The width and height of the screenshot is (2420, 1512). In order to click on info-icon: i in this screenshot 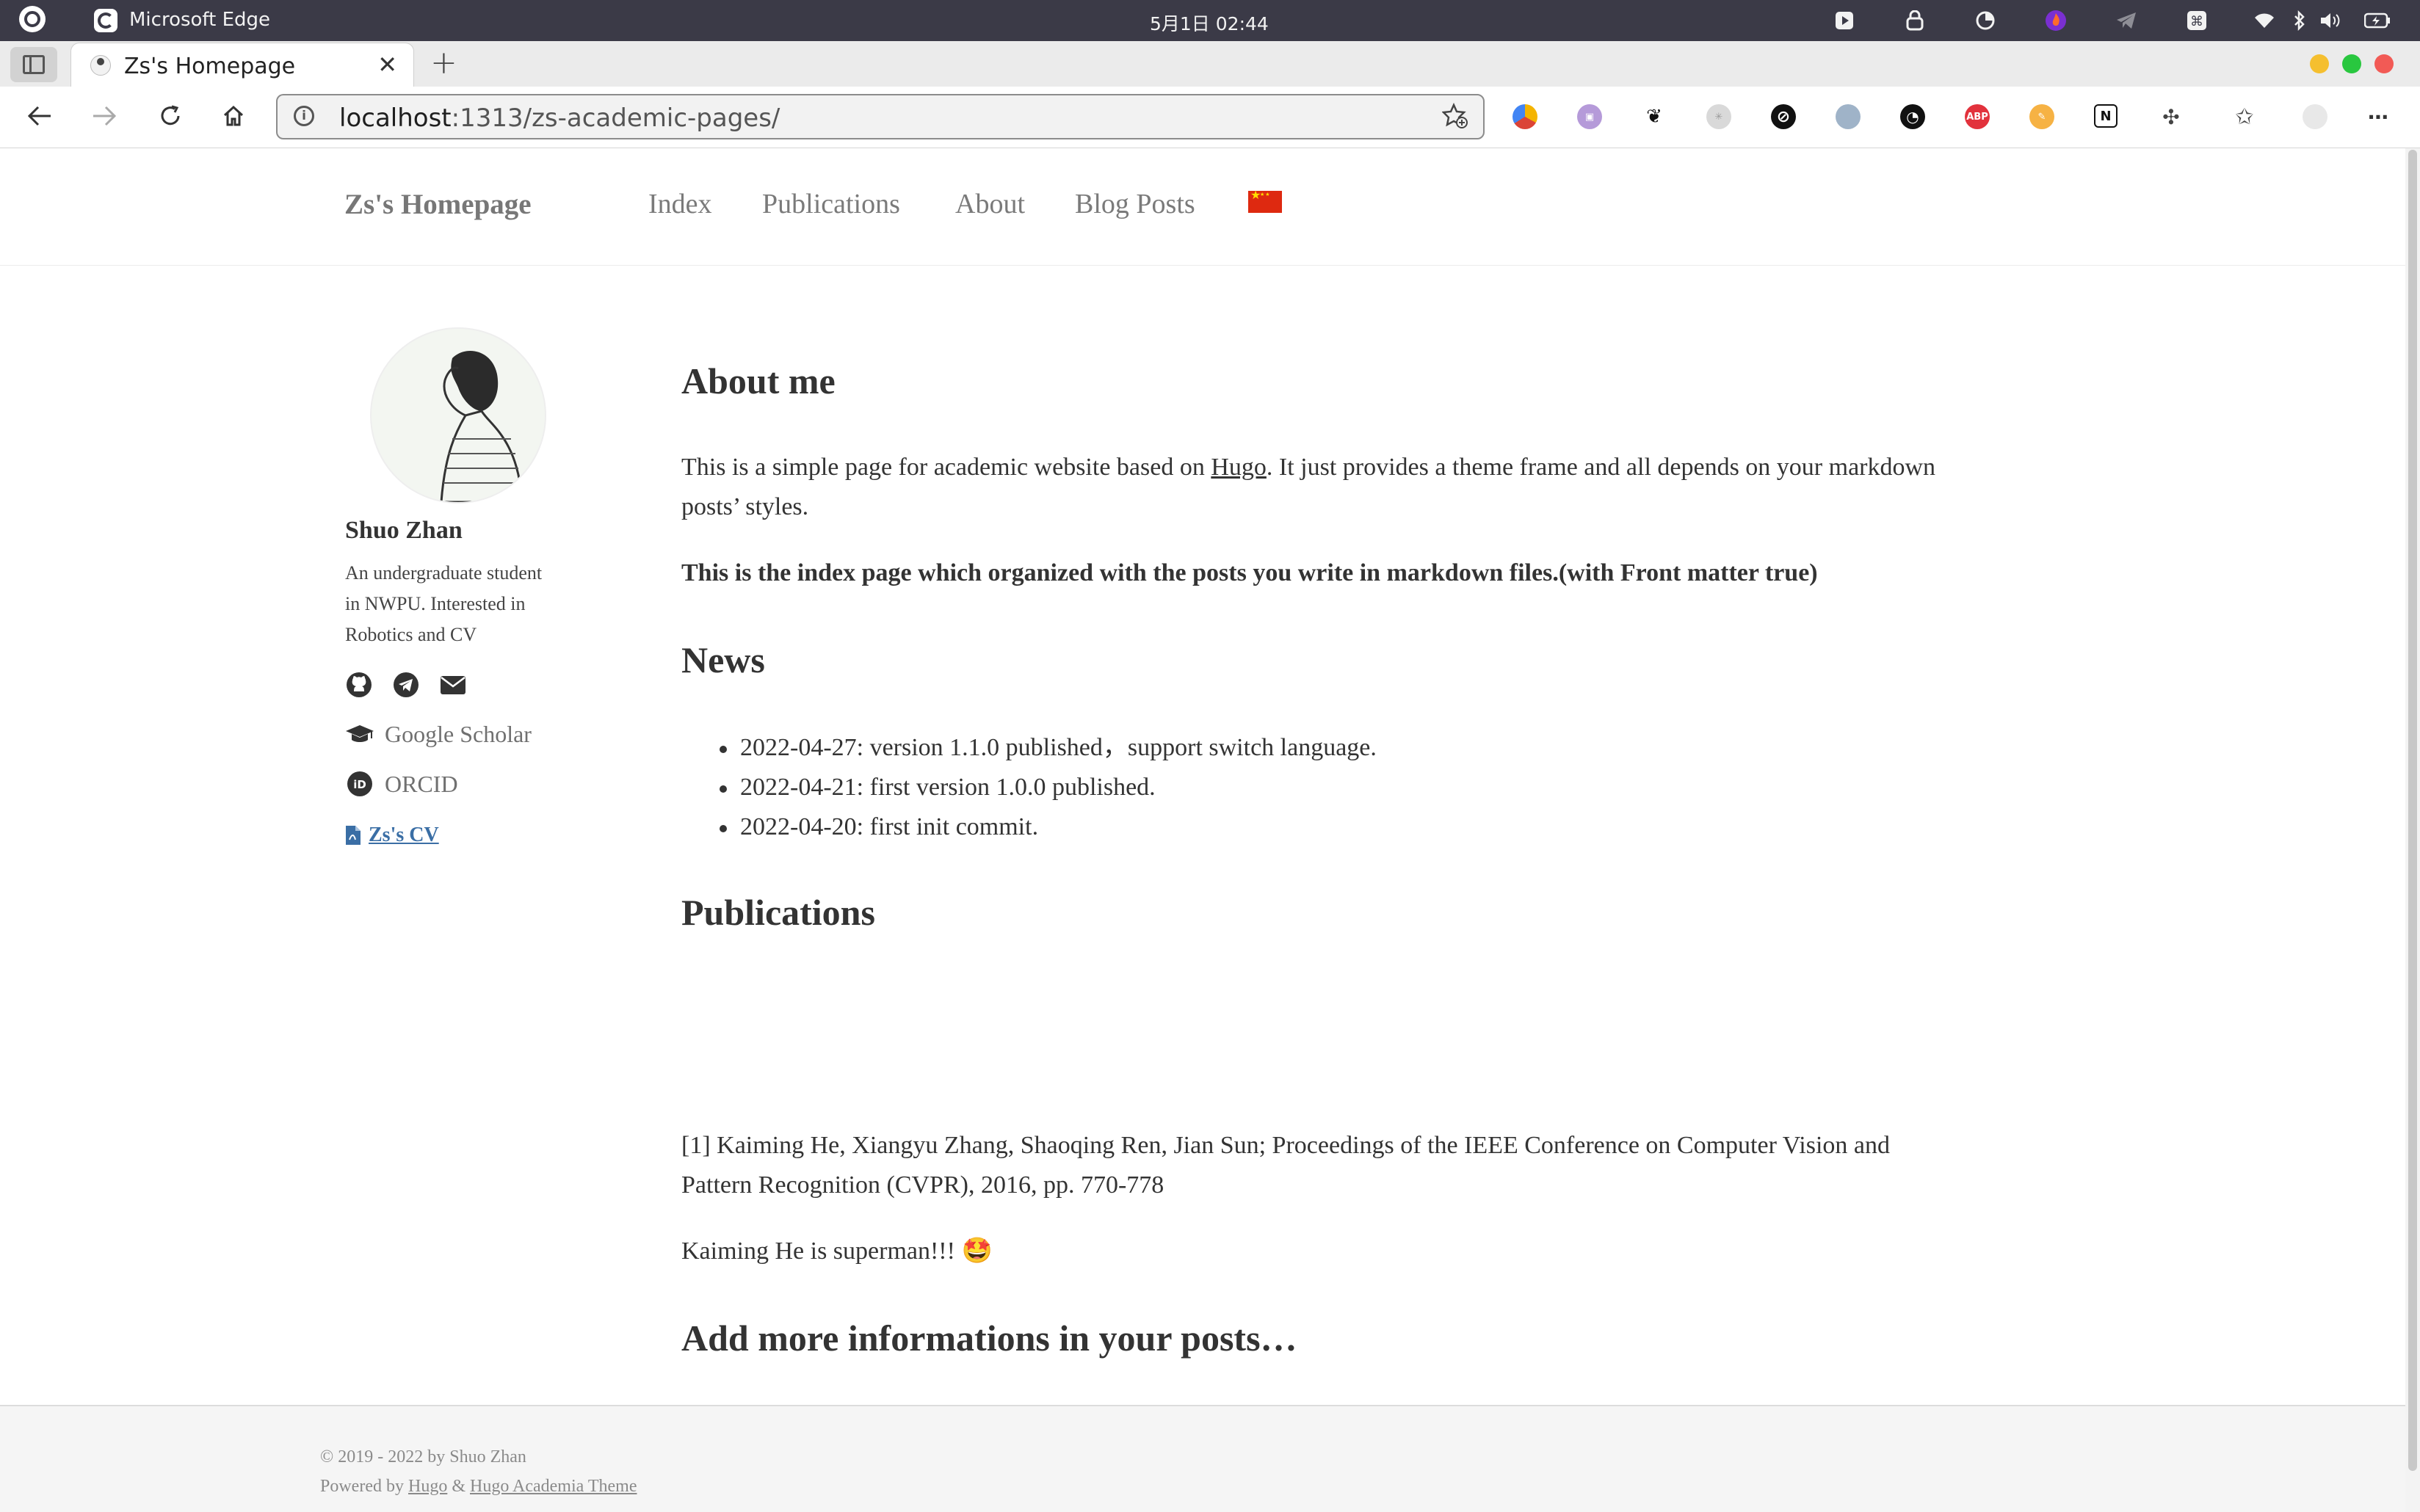, I will do `click(304, 116)`.